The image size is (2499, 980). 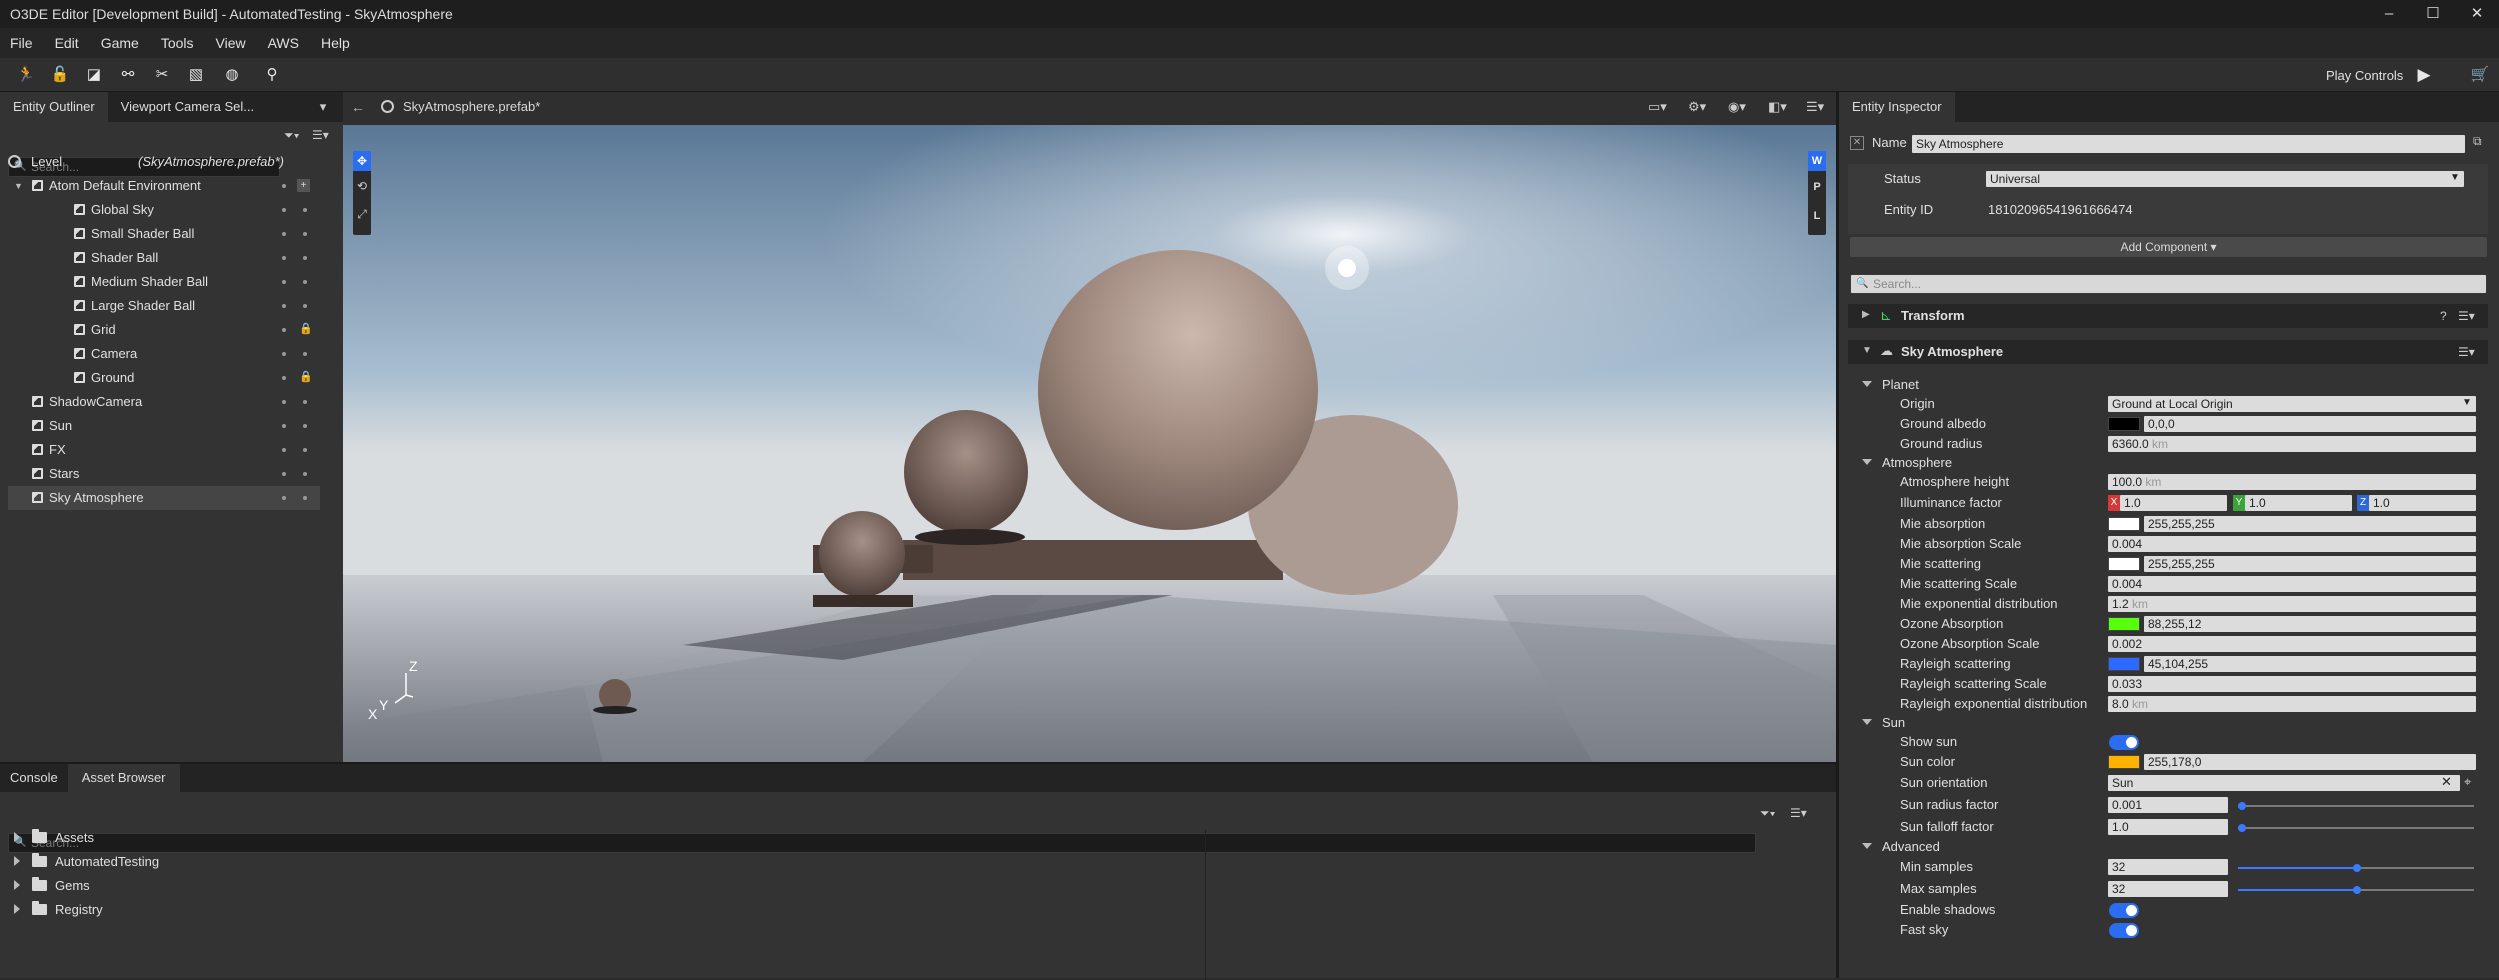 What do you see at coordinates (196, 75) in the screenshot?
I see `image-icon: ▧` at bounding box center [196, 75].